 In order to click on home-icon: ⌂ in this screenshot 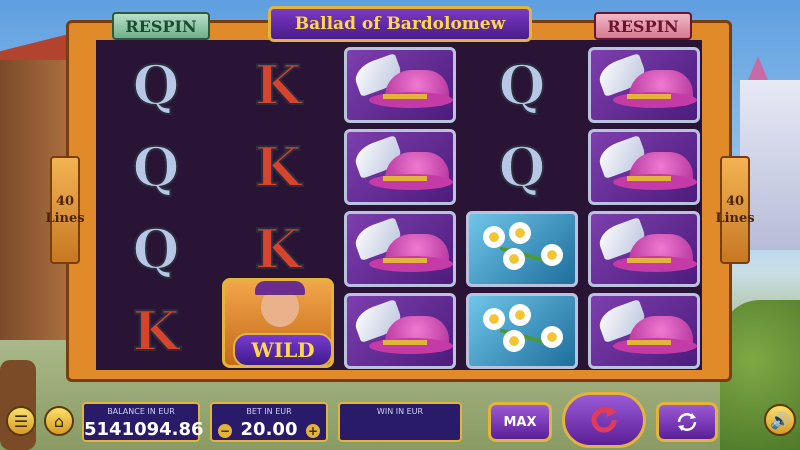, I will do `click(59, 421)`.